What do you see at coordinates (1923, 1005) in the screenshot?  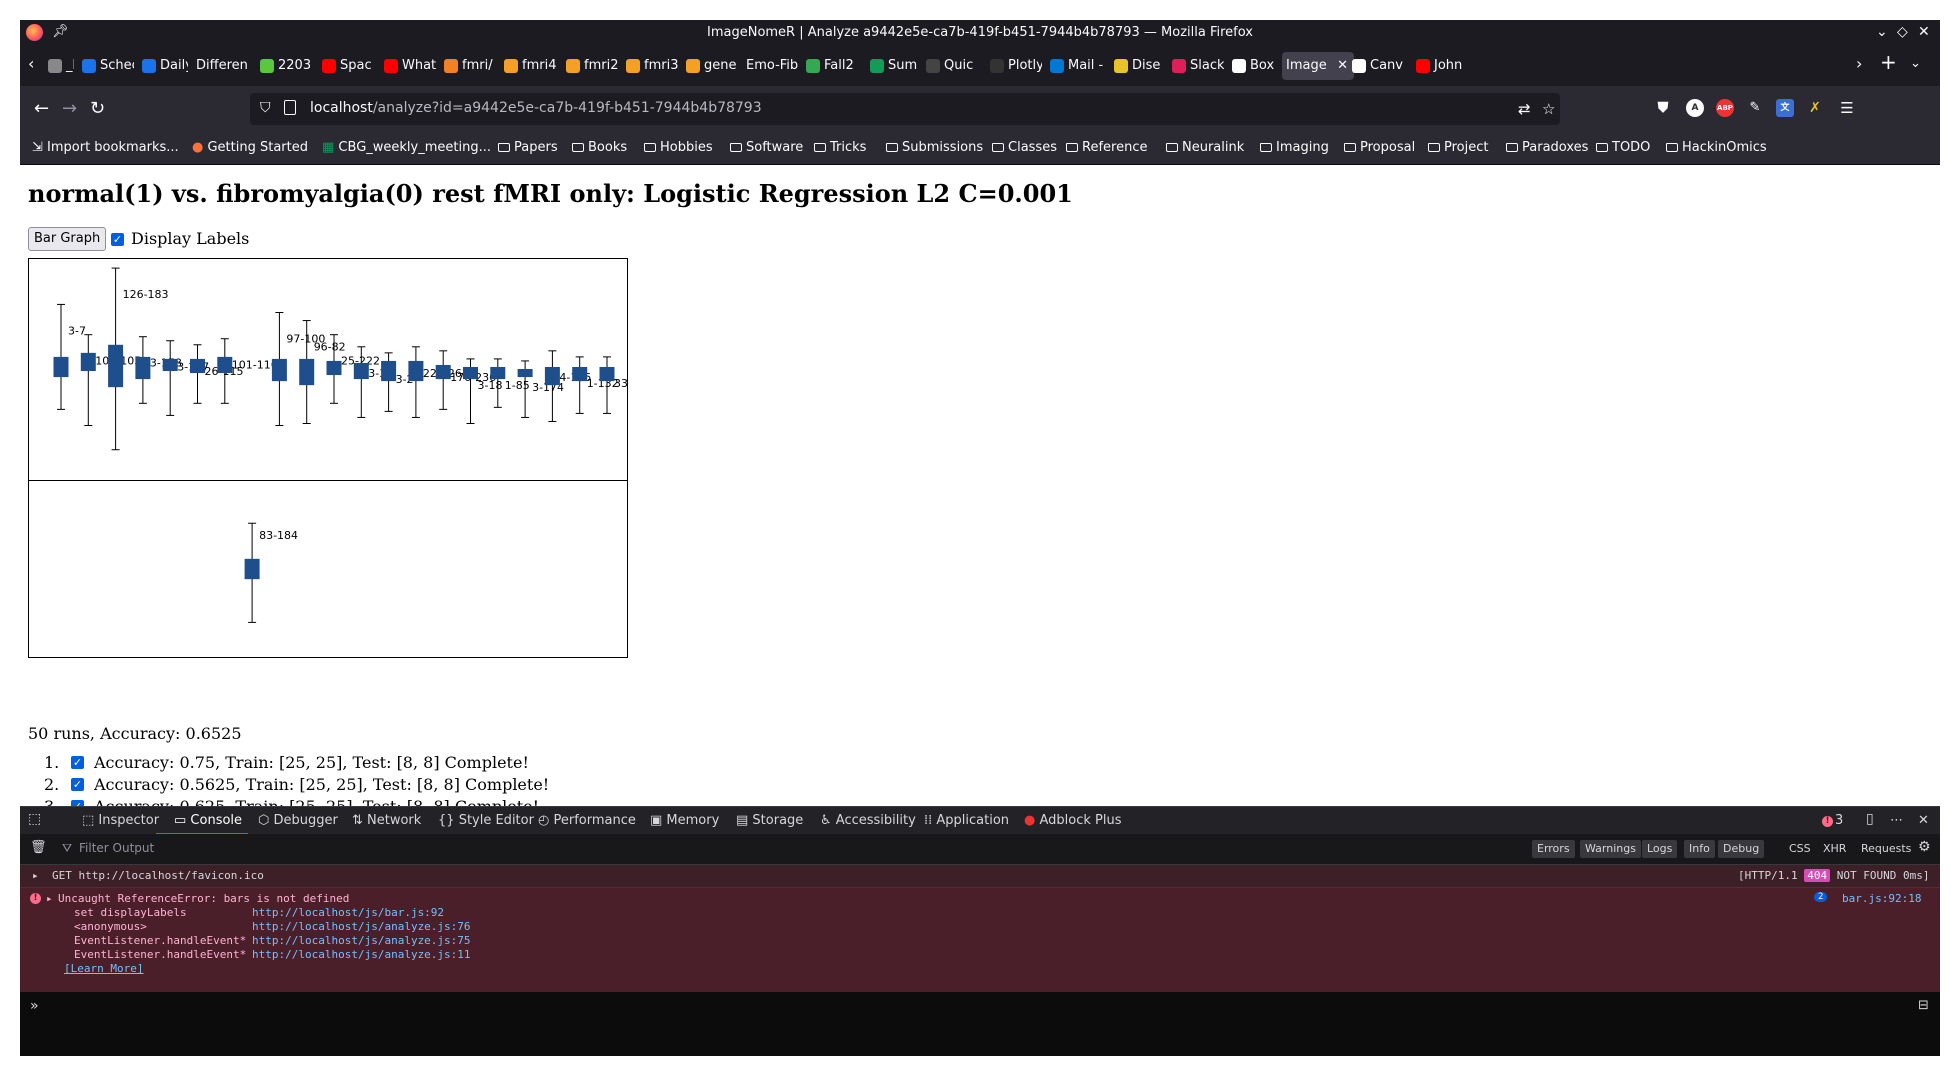 I see `multiline-editor-icon: ⊟` at bounding box center [1923, 1005].